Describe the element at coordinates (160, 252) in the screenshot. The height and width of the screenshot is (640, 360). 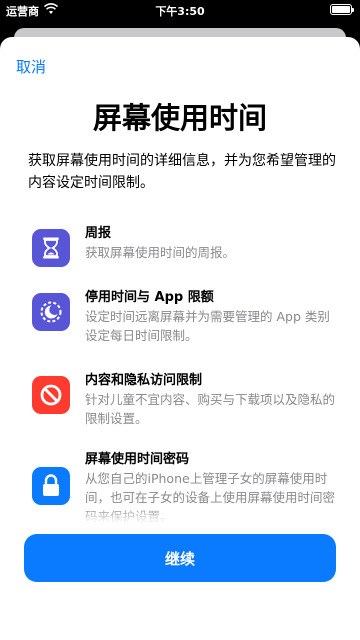
I see `feature-description: 获取屏幕使用时间的周报。` at that location.